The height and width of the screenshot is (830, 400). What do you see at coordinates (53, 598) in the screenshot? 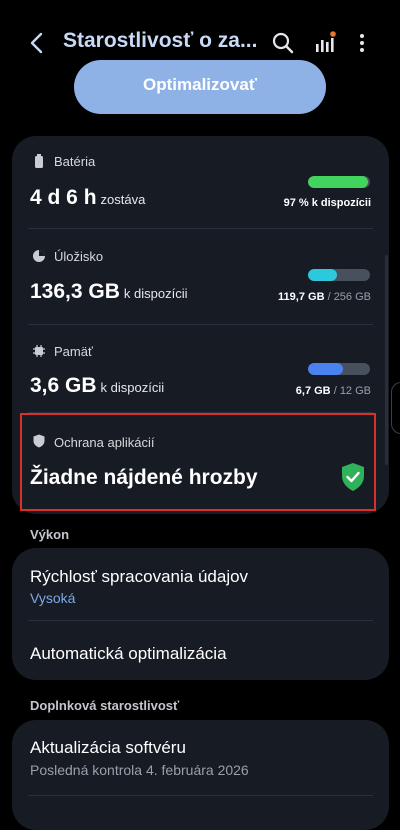
I see `processing-speed-value: Vysoká` at bounding box center [53, 598].